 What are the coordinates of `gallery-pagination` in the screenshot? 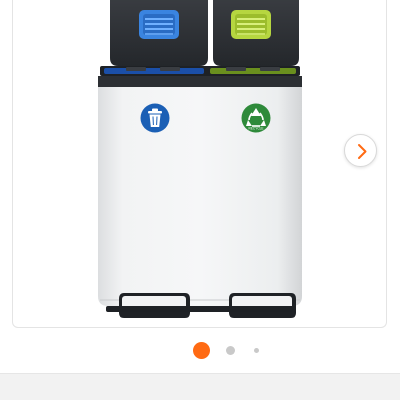 It's located at (200, 350).